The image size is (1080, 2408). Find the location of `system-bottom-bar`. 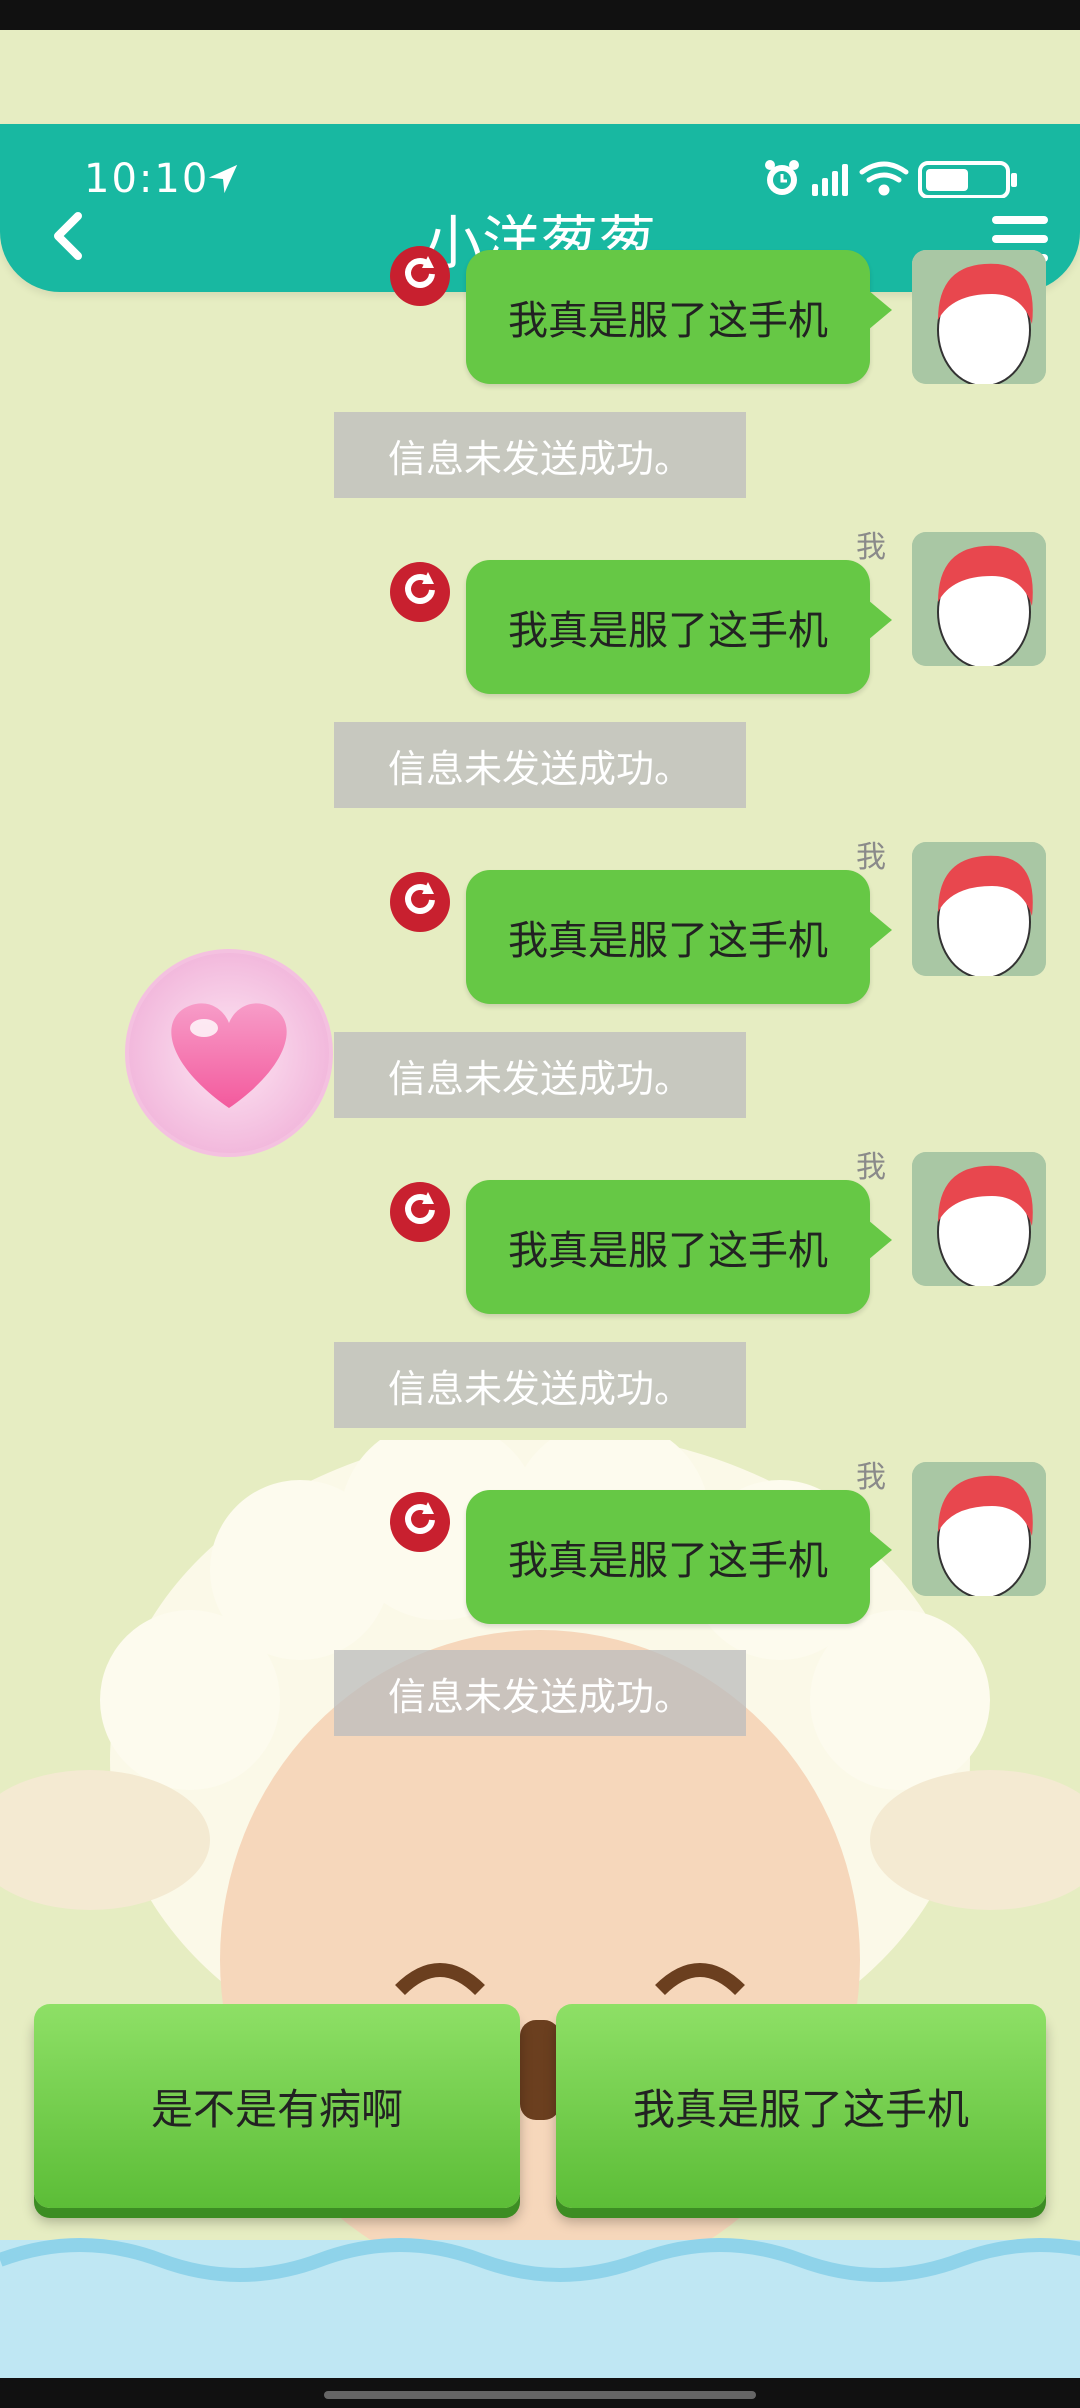

system-bottom-bar is located at coordinates (540, 2393).